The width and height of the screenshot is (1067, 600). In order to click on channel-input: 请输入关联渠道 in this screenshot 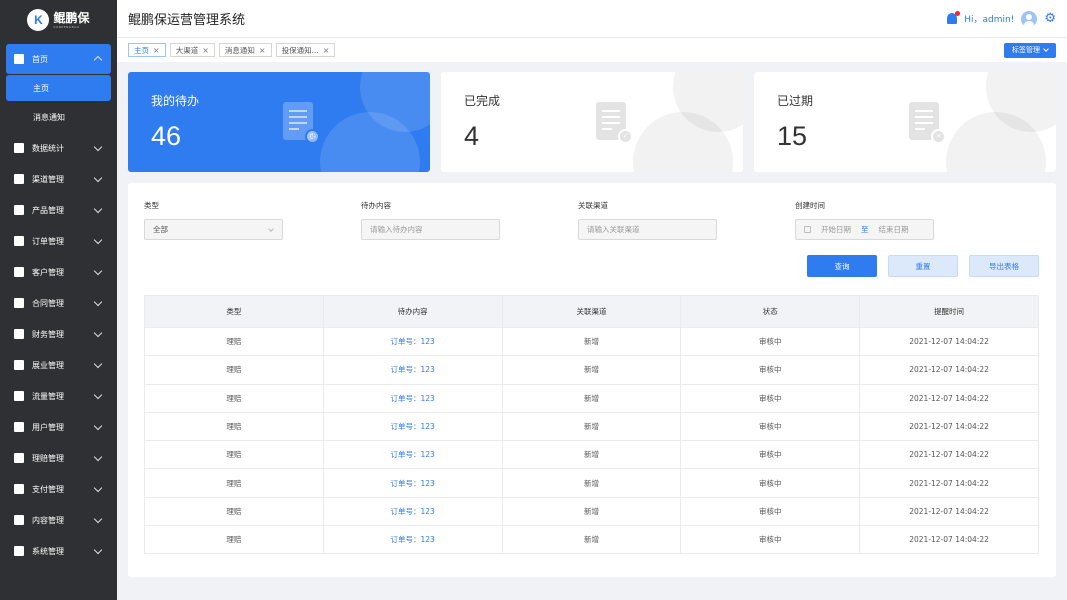, I will do `click(647, 229)`.